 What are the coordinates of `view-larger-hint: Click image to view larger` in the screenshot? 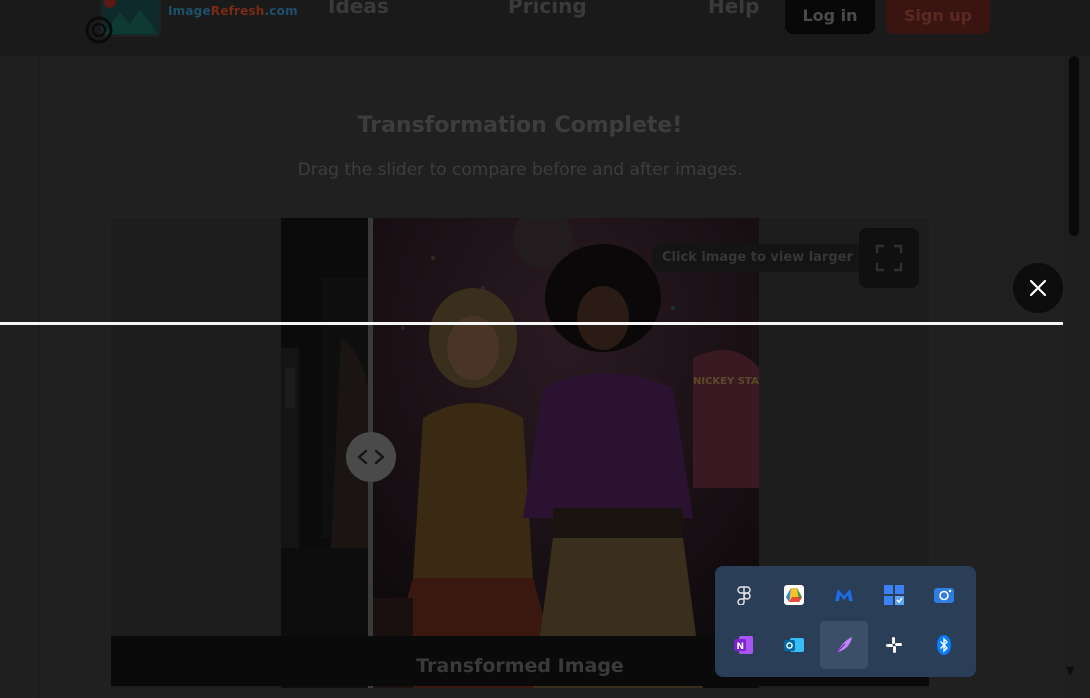 It's located at (757, 258).